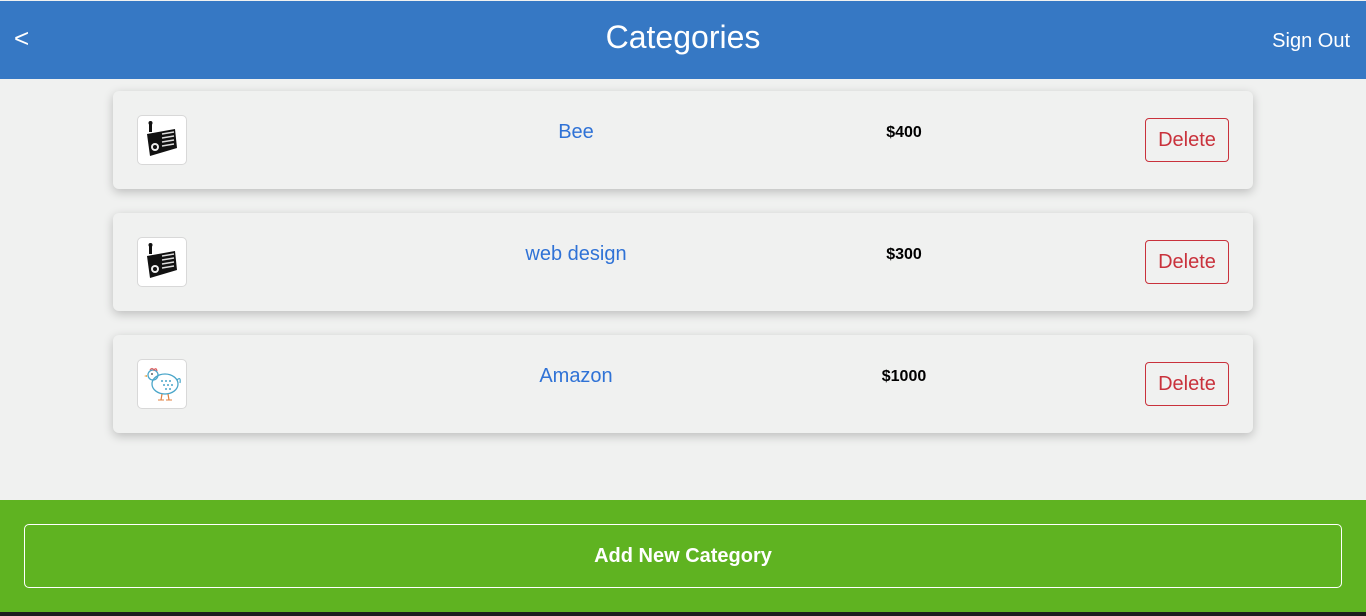  Describe the element at coordinates (683, 614) in the screenshot. I see `bottom-edge` at that location.